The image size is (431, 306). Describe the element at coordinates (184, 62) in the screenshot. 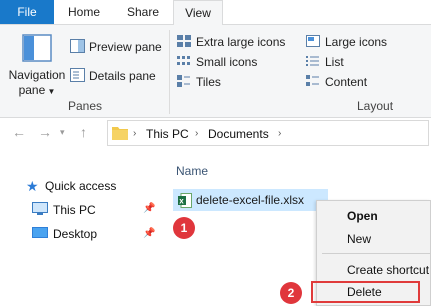

I see `small-icons-icon` at that location.